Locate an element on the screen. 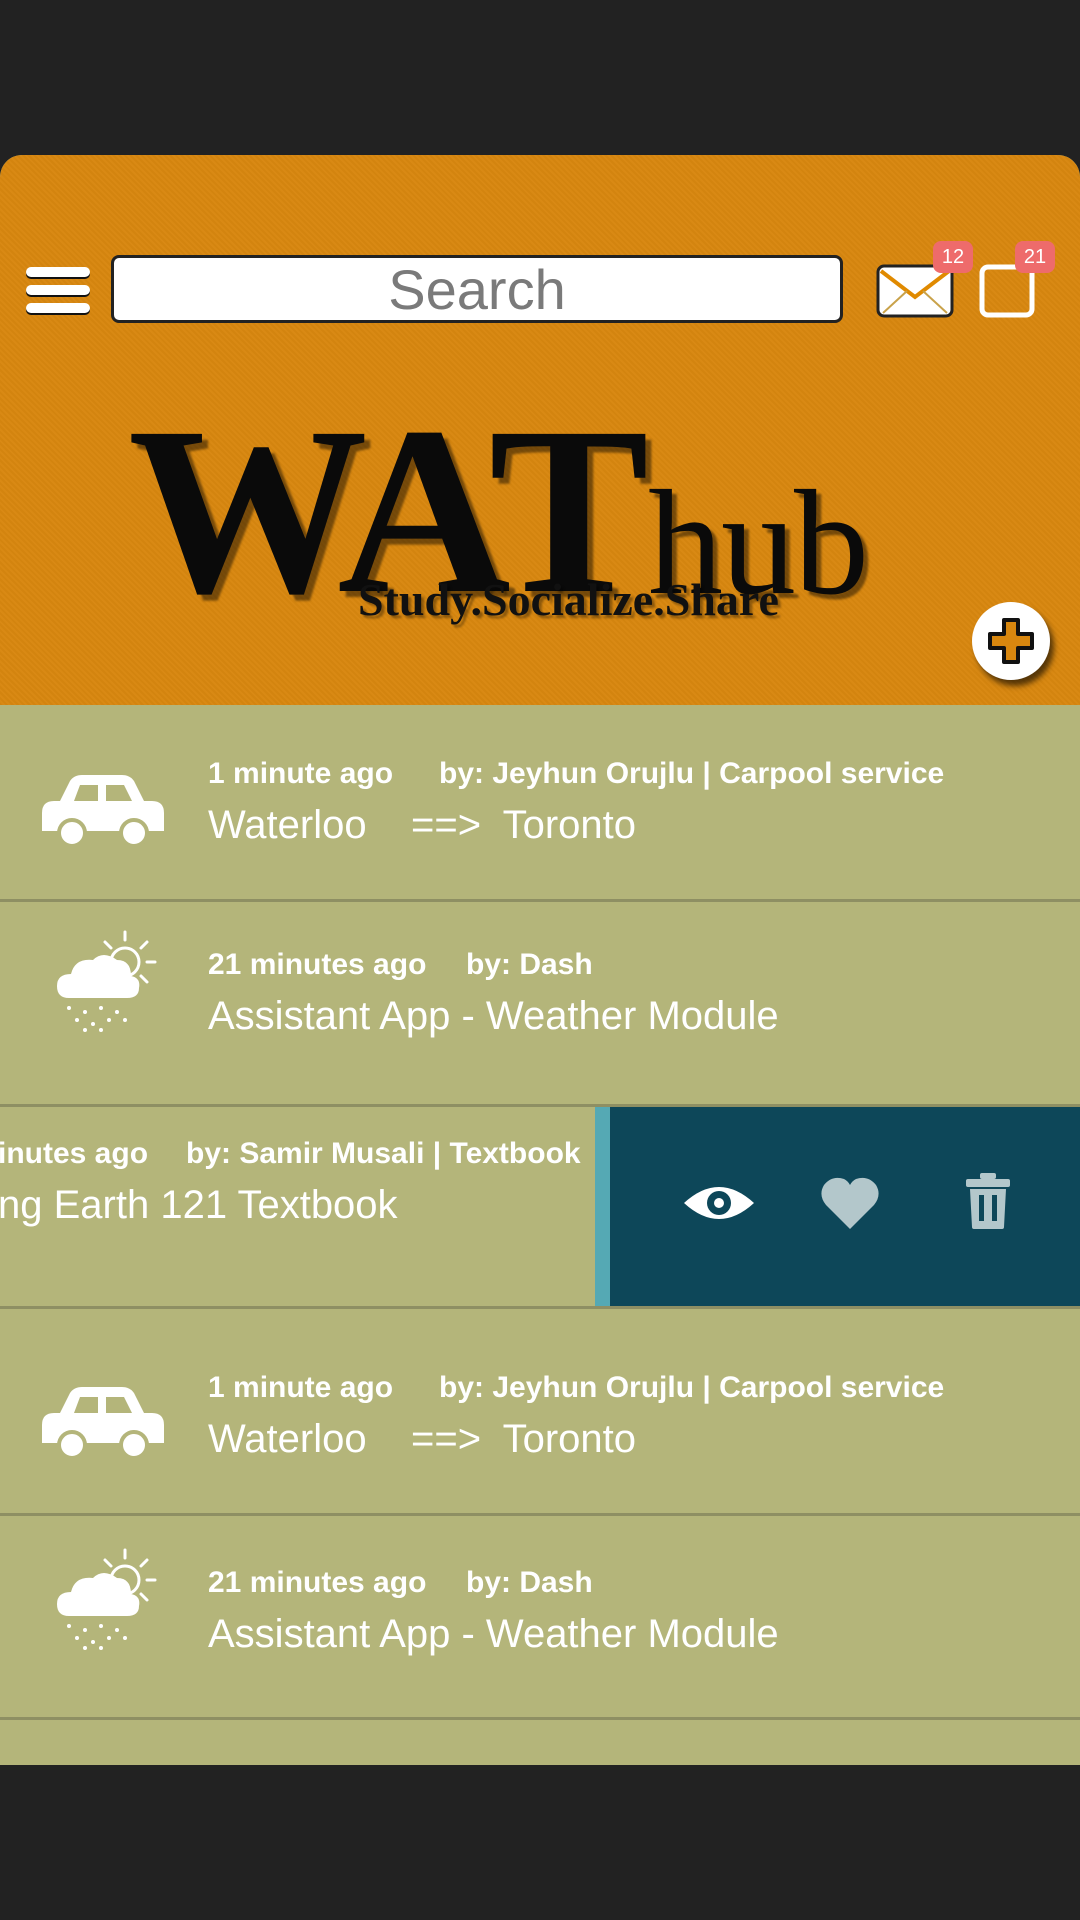 This screenshot has height=1920, width=1080. add-post-button is located at coordinates (1011, 641).